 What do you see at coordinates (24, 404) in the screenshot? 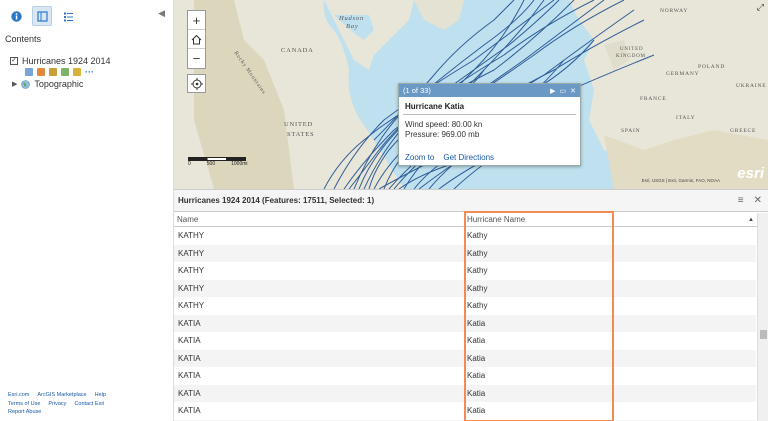
I see `footer-link-terms: Terms of Use` at bounding box center [24, 404].